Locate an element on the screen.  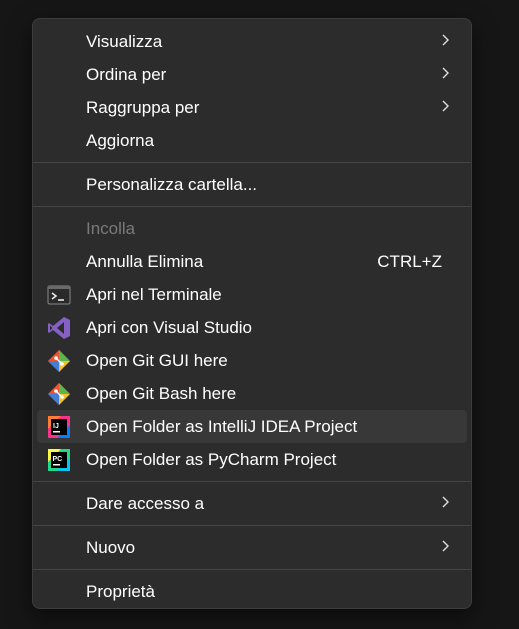
menu-item-shortcut: CTRL+Z is located at coordinates (409, 261).